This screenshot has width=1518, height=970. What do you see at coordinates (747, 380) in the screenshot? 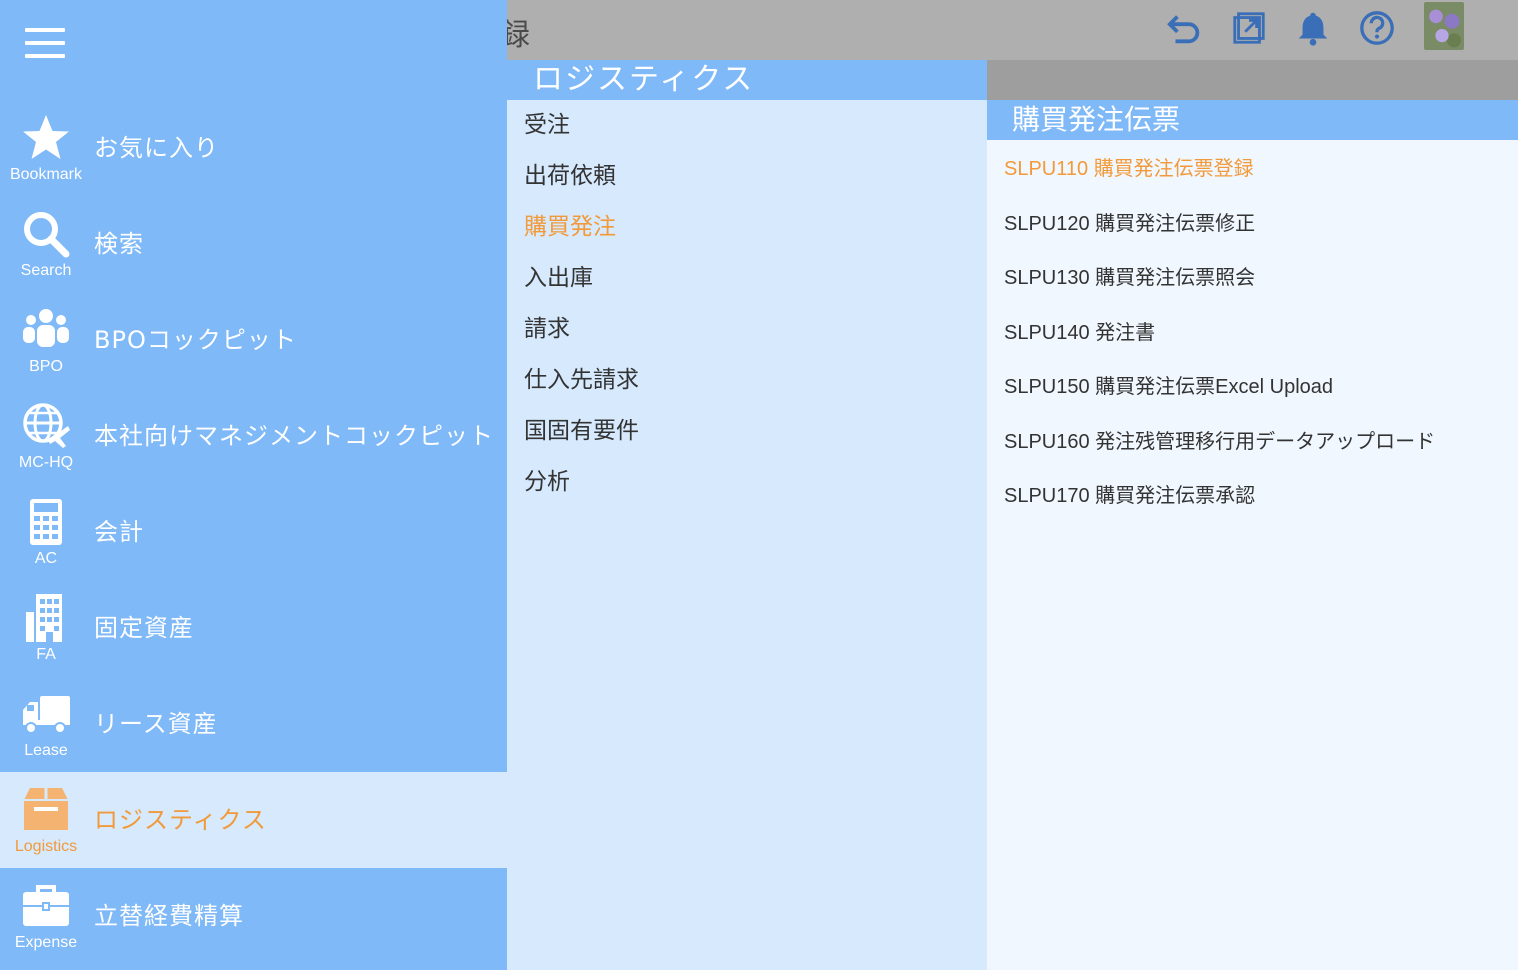
I see `submenu-item: 仕入先請求` at bounding box center [747, 380].